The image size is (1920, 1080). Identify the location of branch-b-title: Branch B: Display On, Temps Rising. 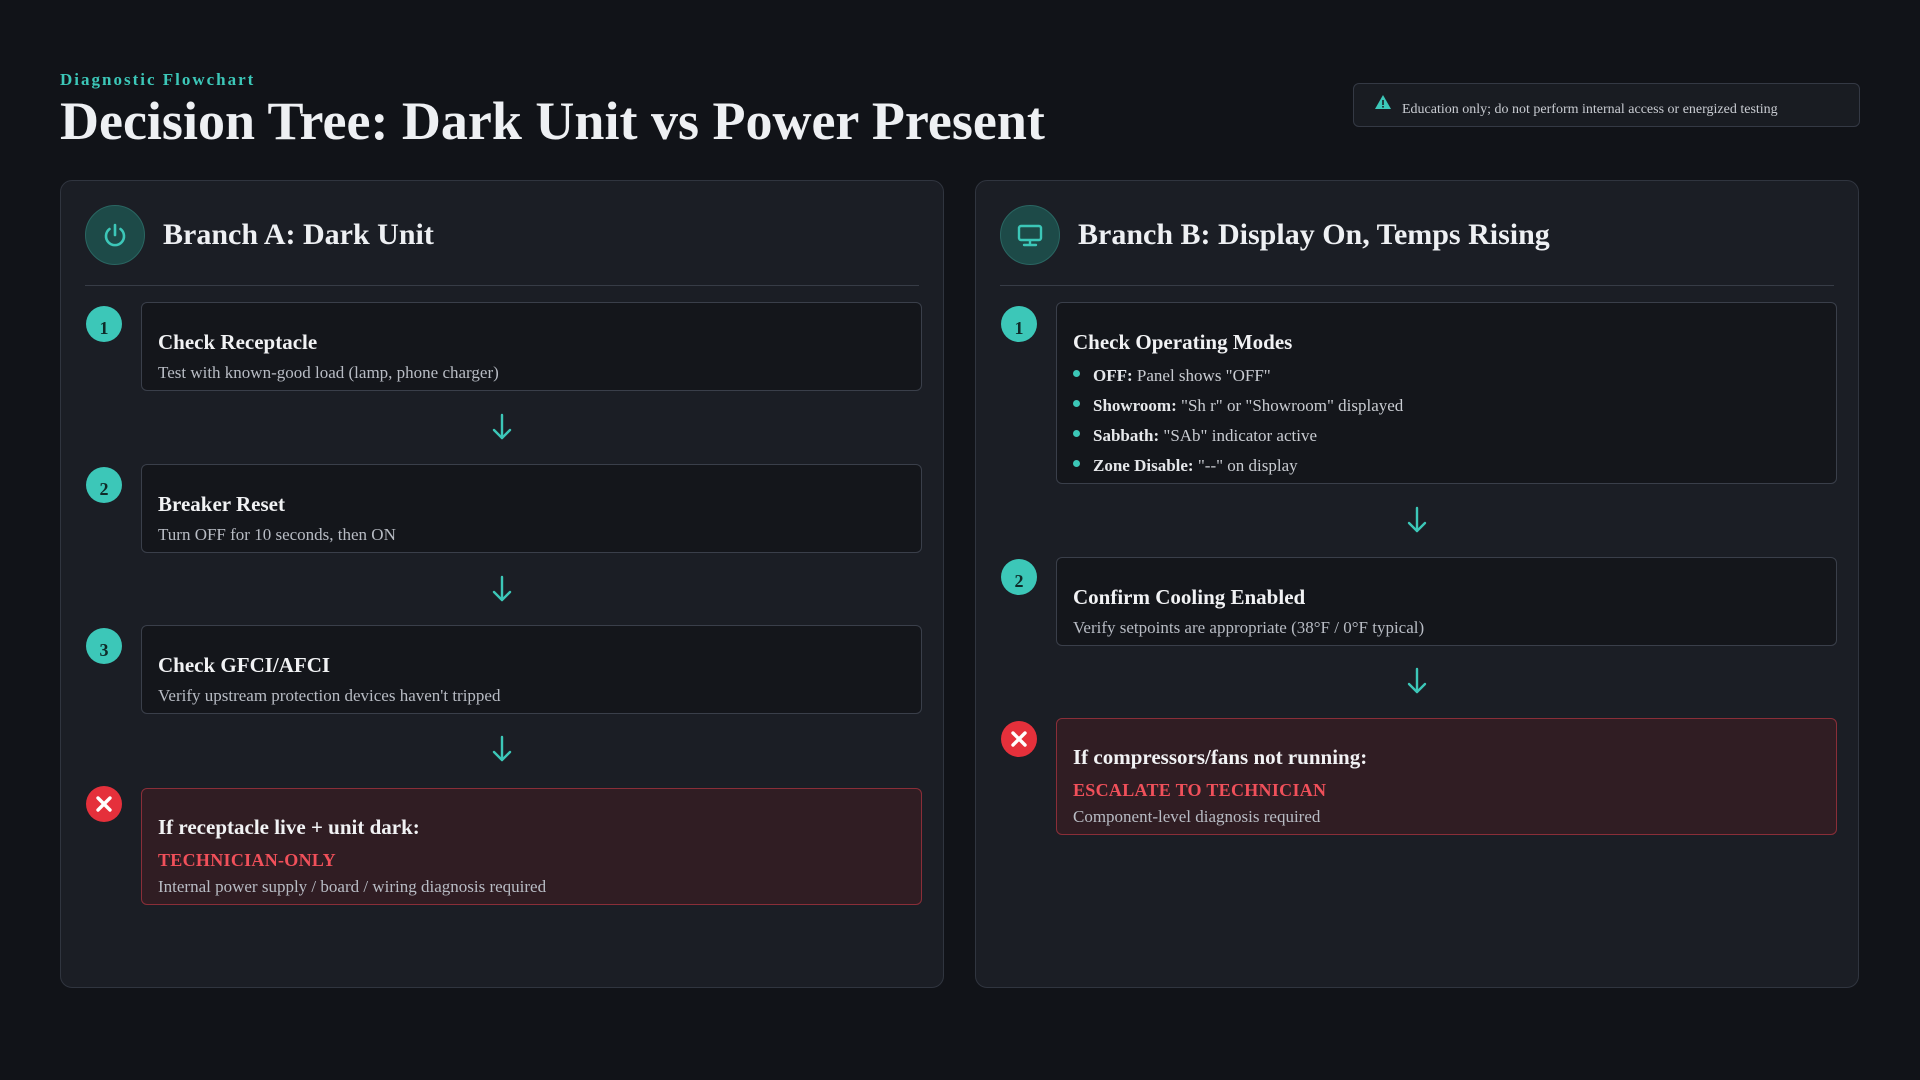
(1314, 234).